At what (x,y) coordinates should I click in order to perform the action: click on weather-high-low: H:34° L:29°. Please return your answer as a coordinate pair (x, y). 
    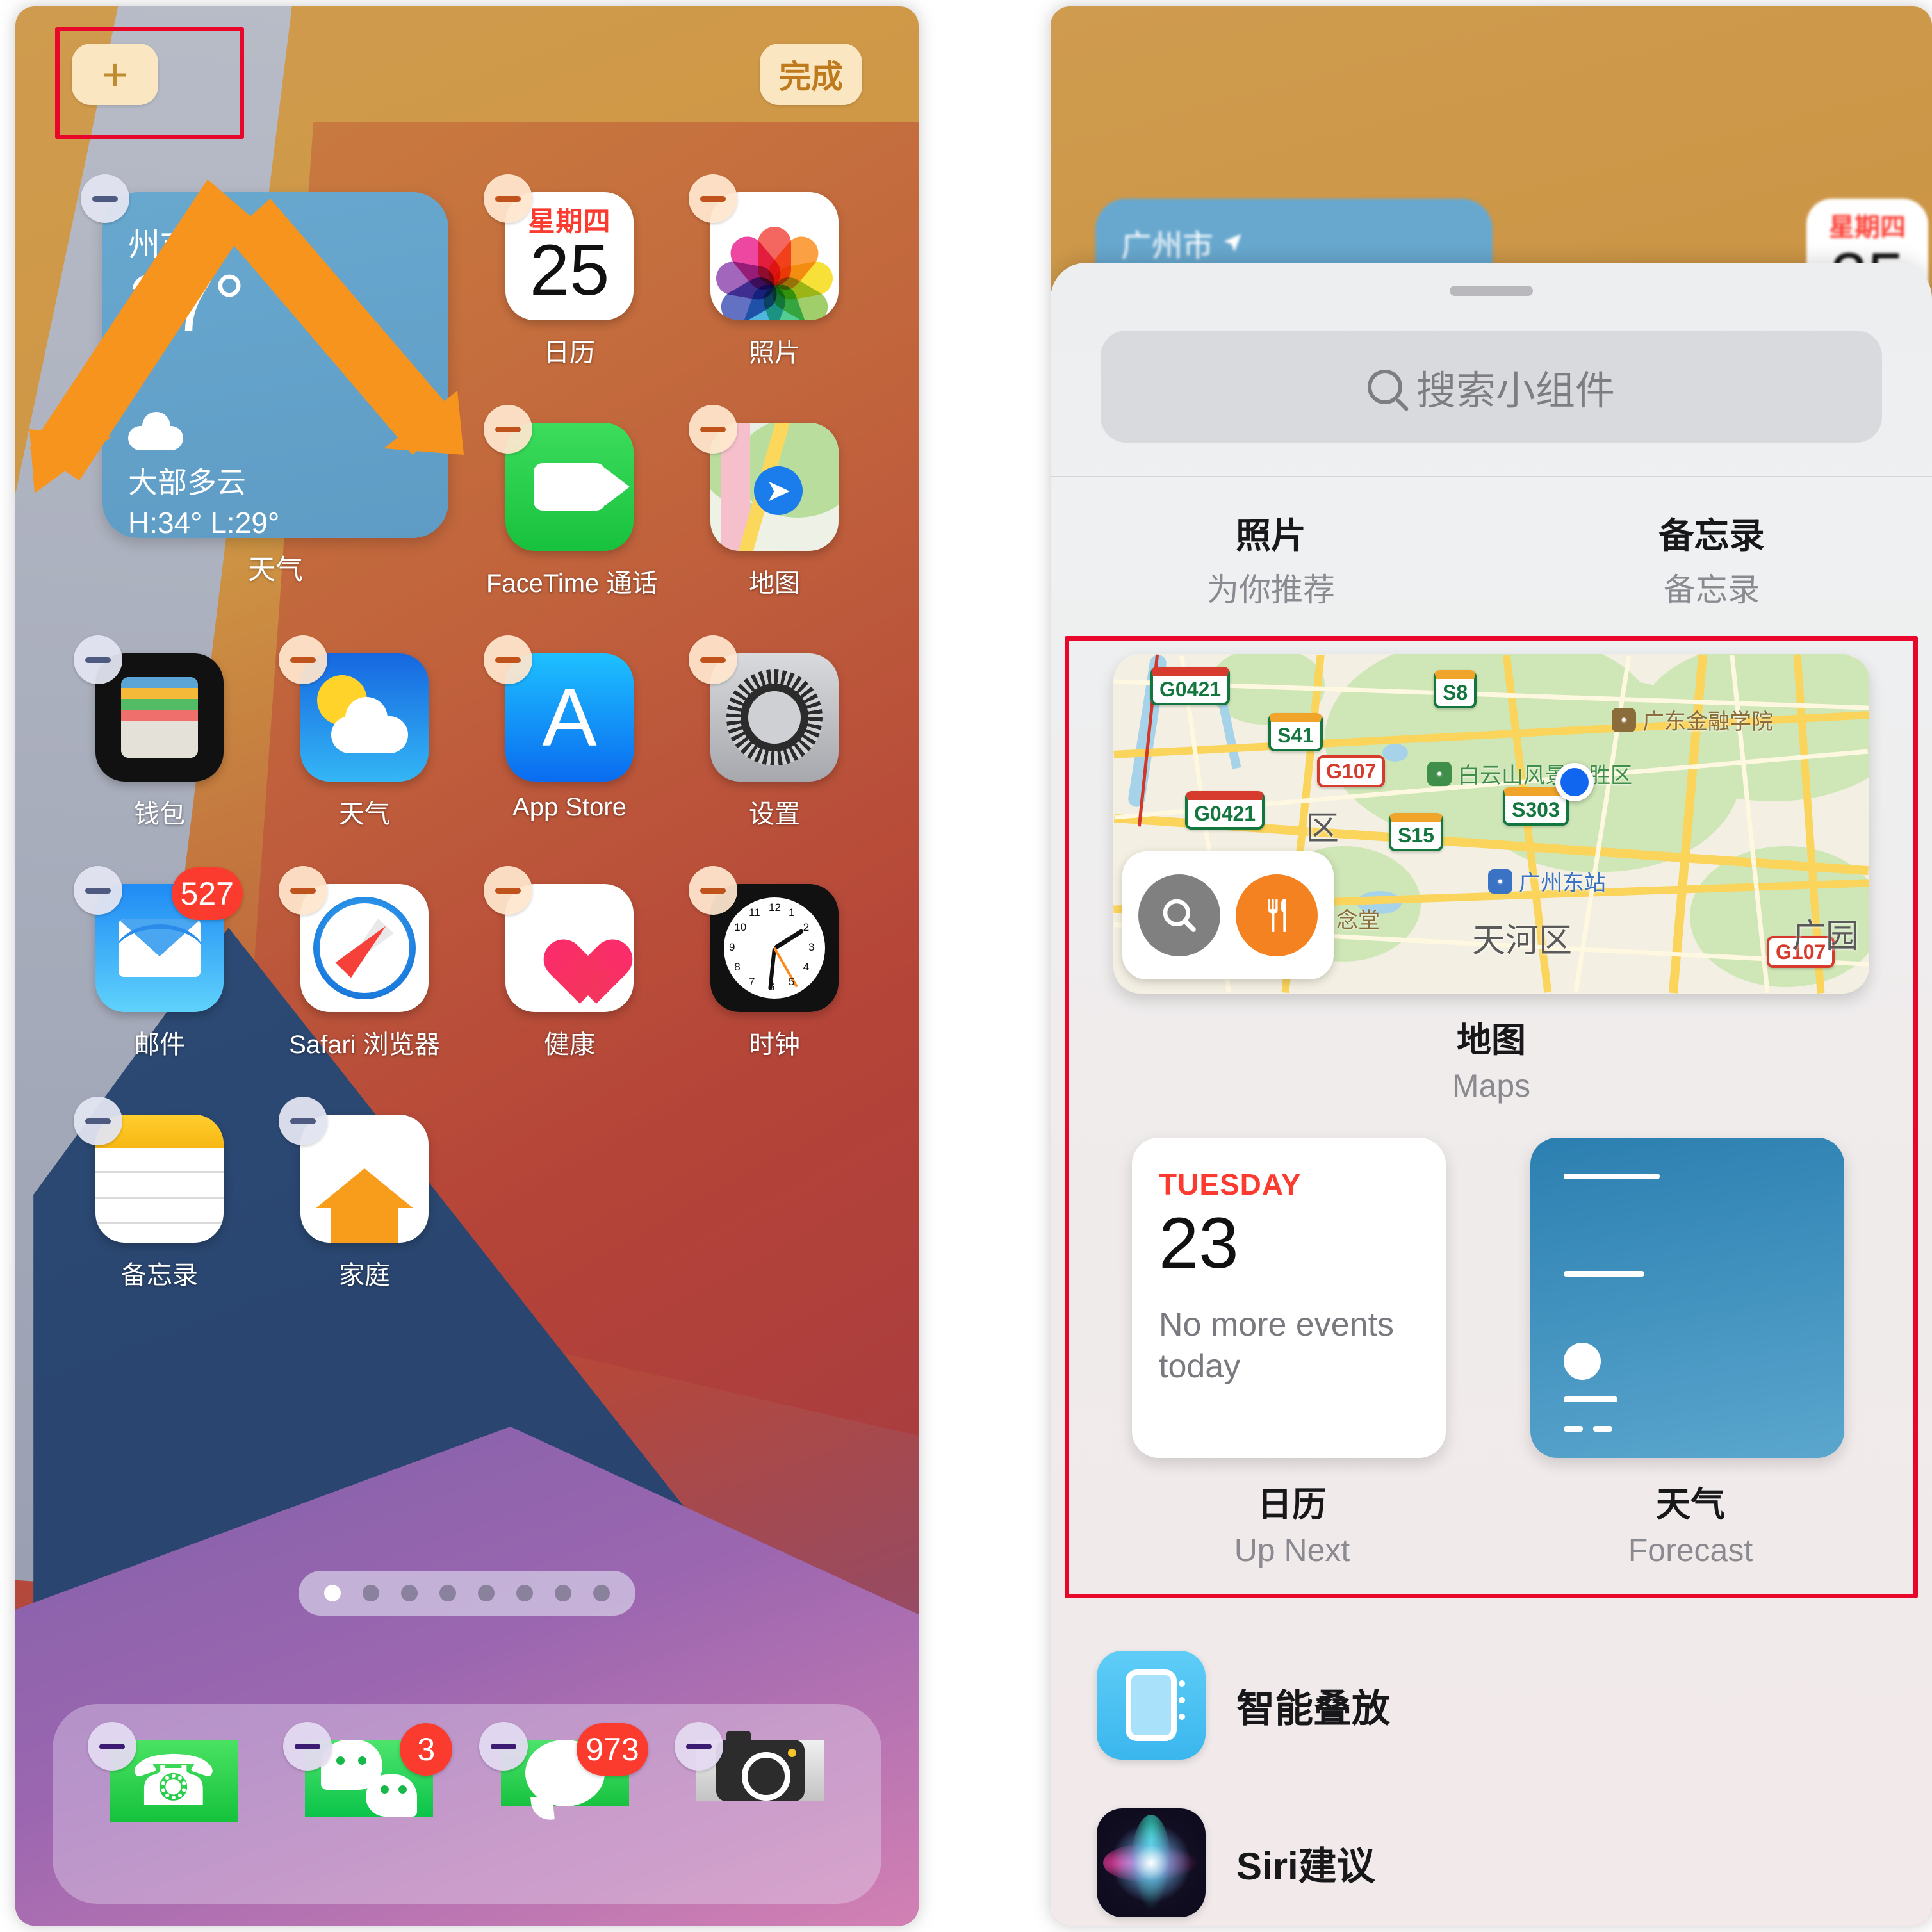
    Looking at the image, I should click on (204, 522).